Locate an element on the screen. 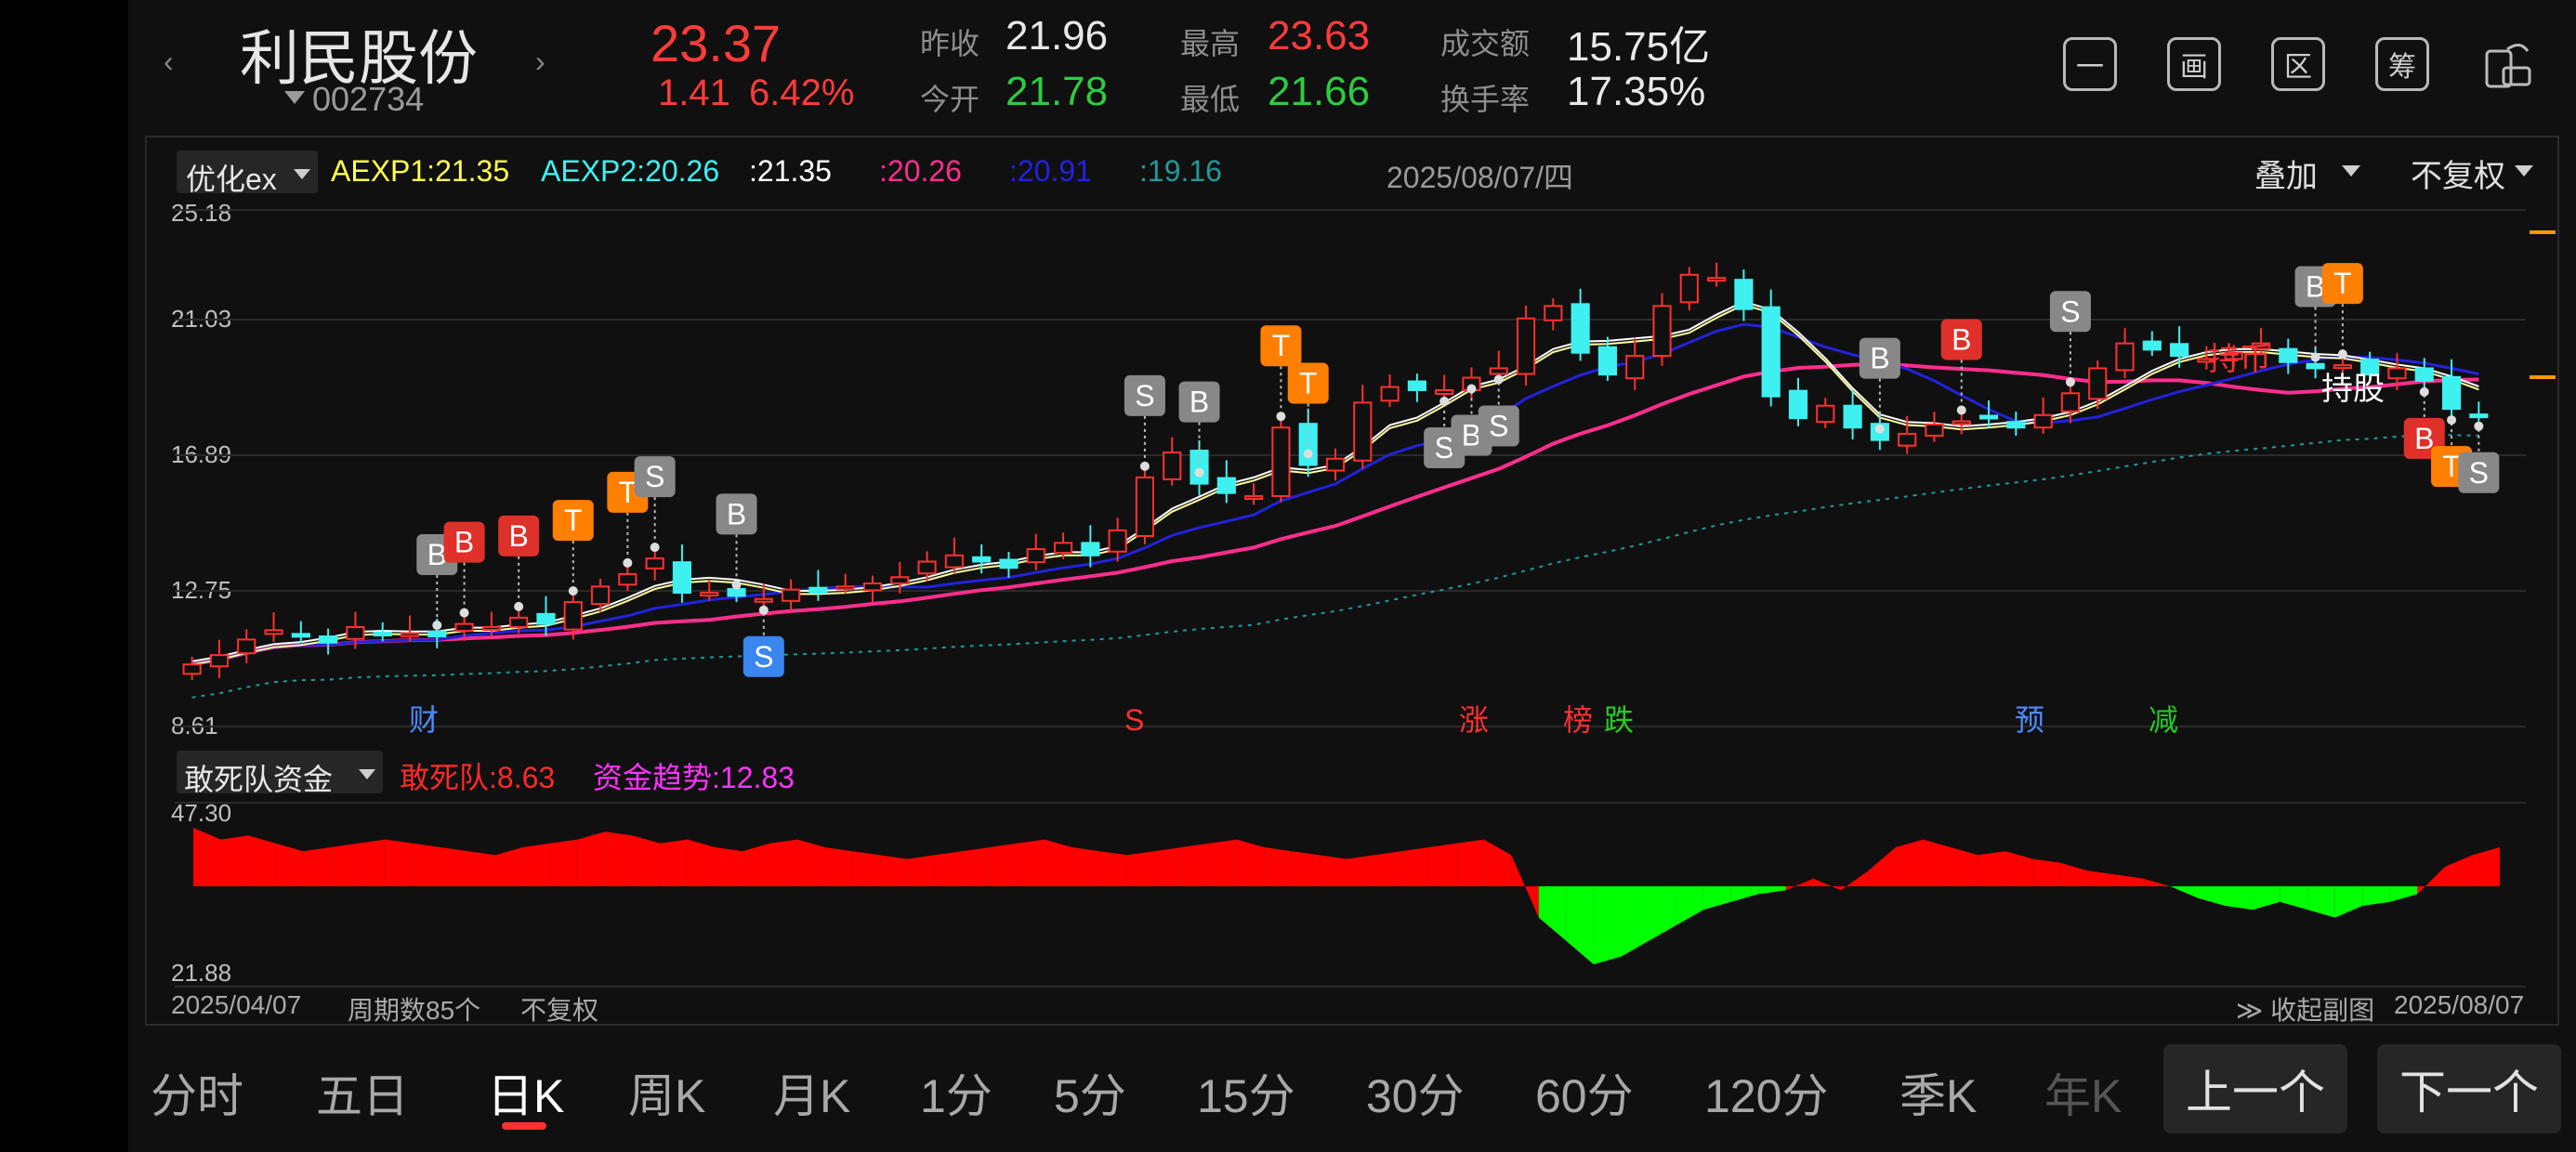 Image resolution: width=2576 pixels, height=1152 pixels. tab-120min: 120分 is located at coordinates (1766, 1092).